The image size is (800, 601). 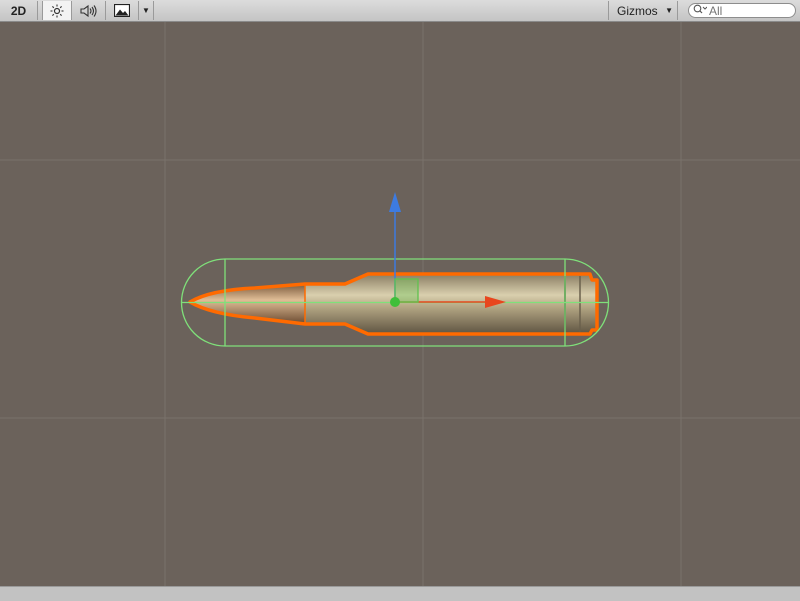 I want to click on image-icon, so click(x=122, y=10).